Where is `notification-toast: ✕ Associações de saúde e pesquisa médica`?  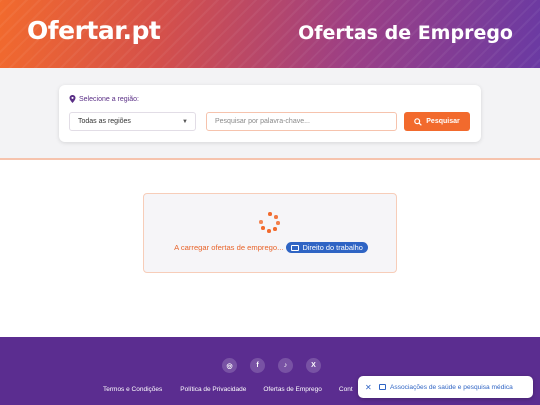
notification-toast: ✕ Associações de saúde e pesquisa médica is located at coordinates (445, 387).